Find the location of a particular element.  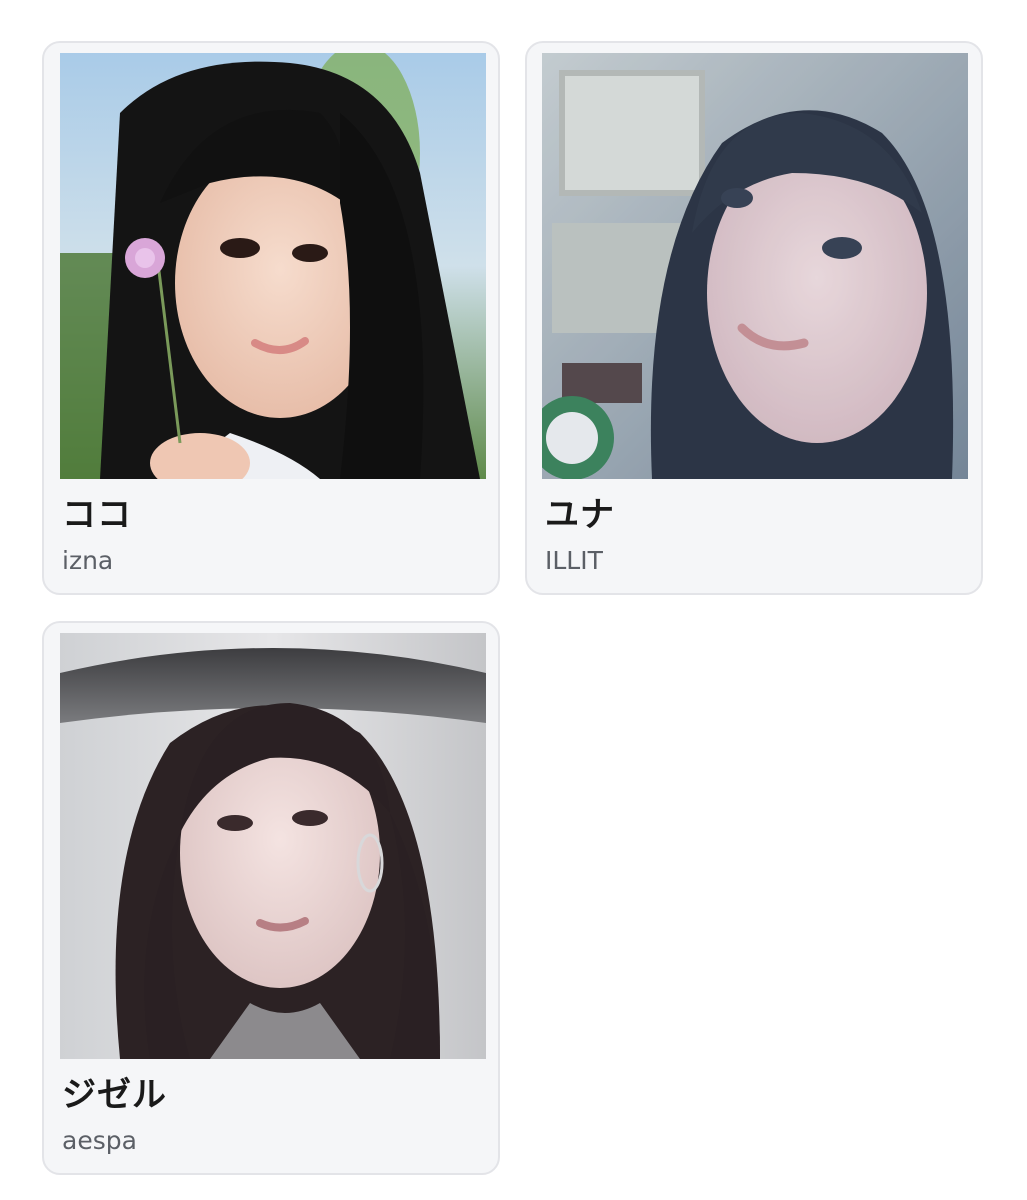

profile-group: aespa is located at coordinates (99, 1140).